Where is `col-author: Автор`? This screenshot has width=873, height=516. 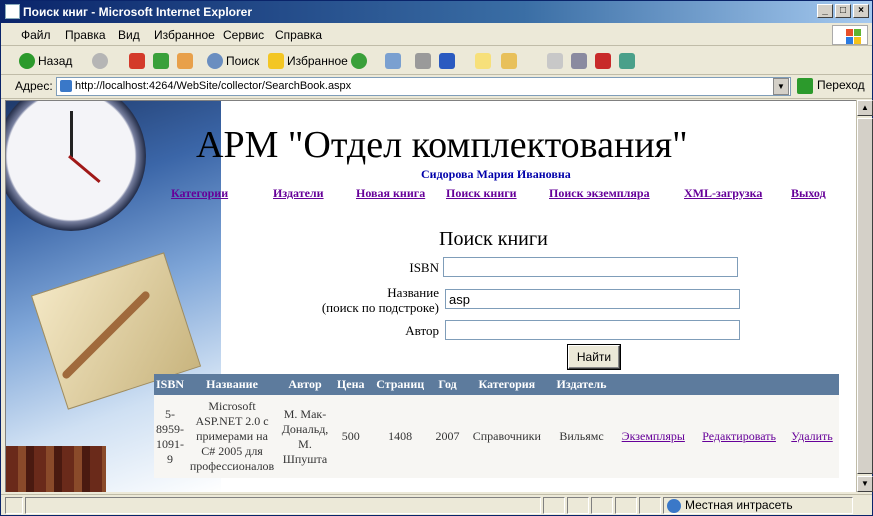 col-author: Автор is located at coordinates (305, 384).